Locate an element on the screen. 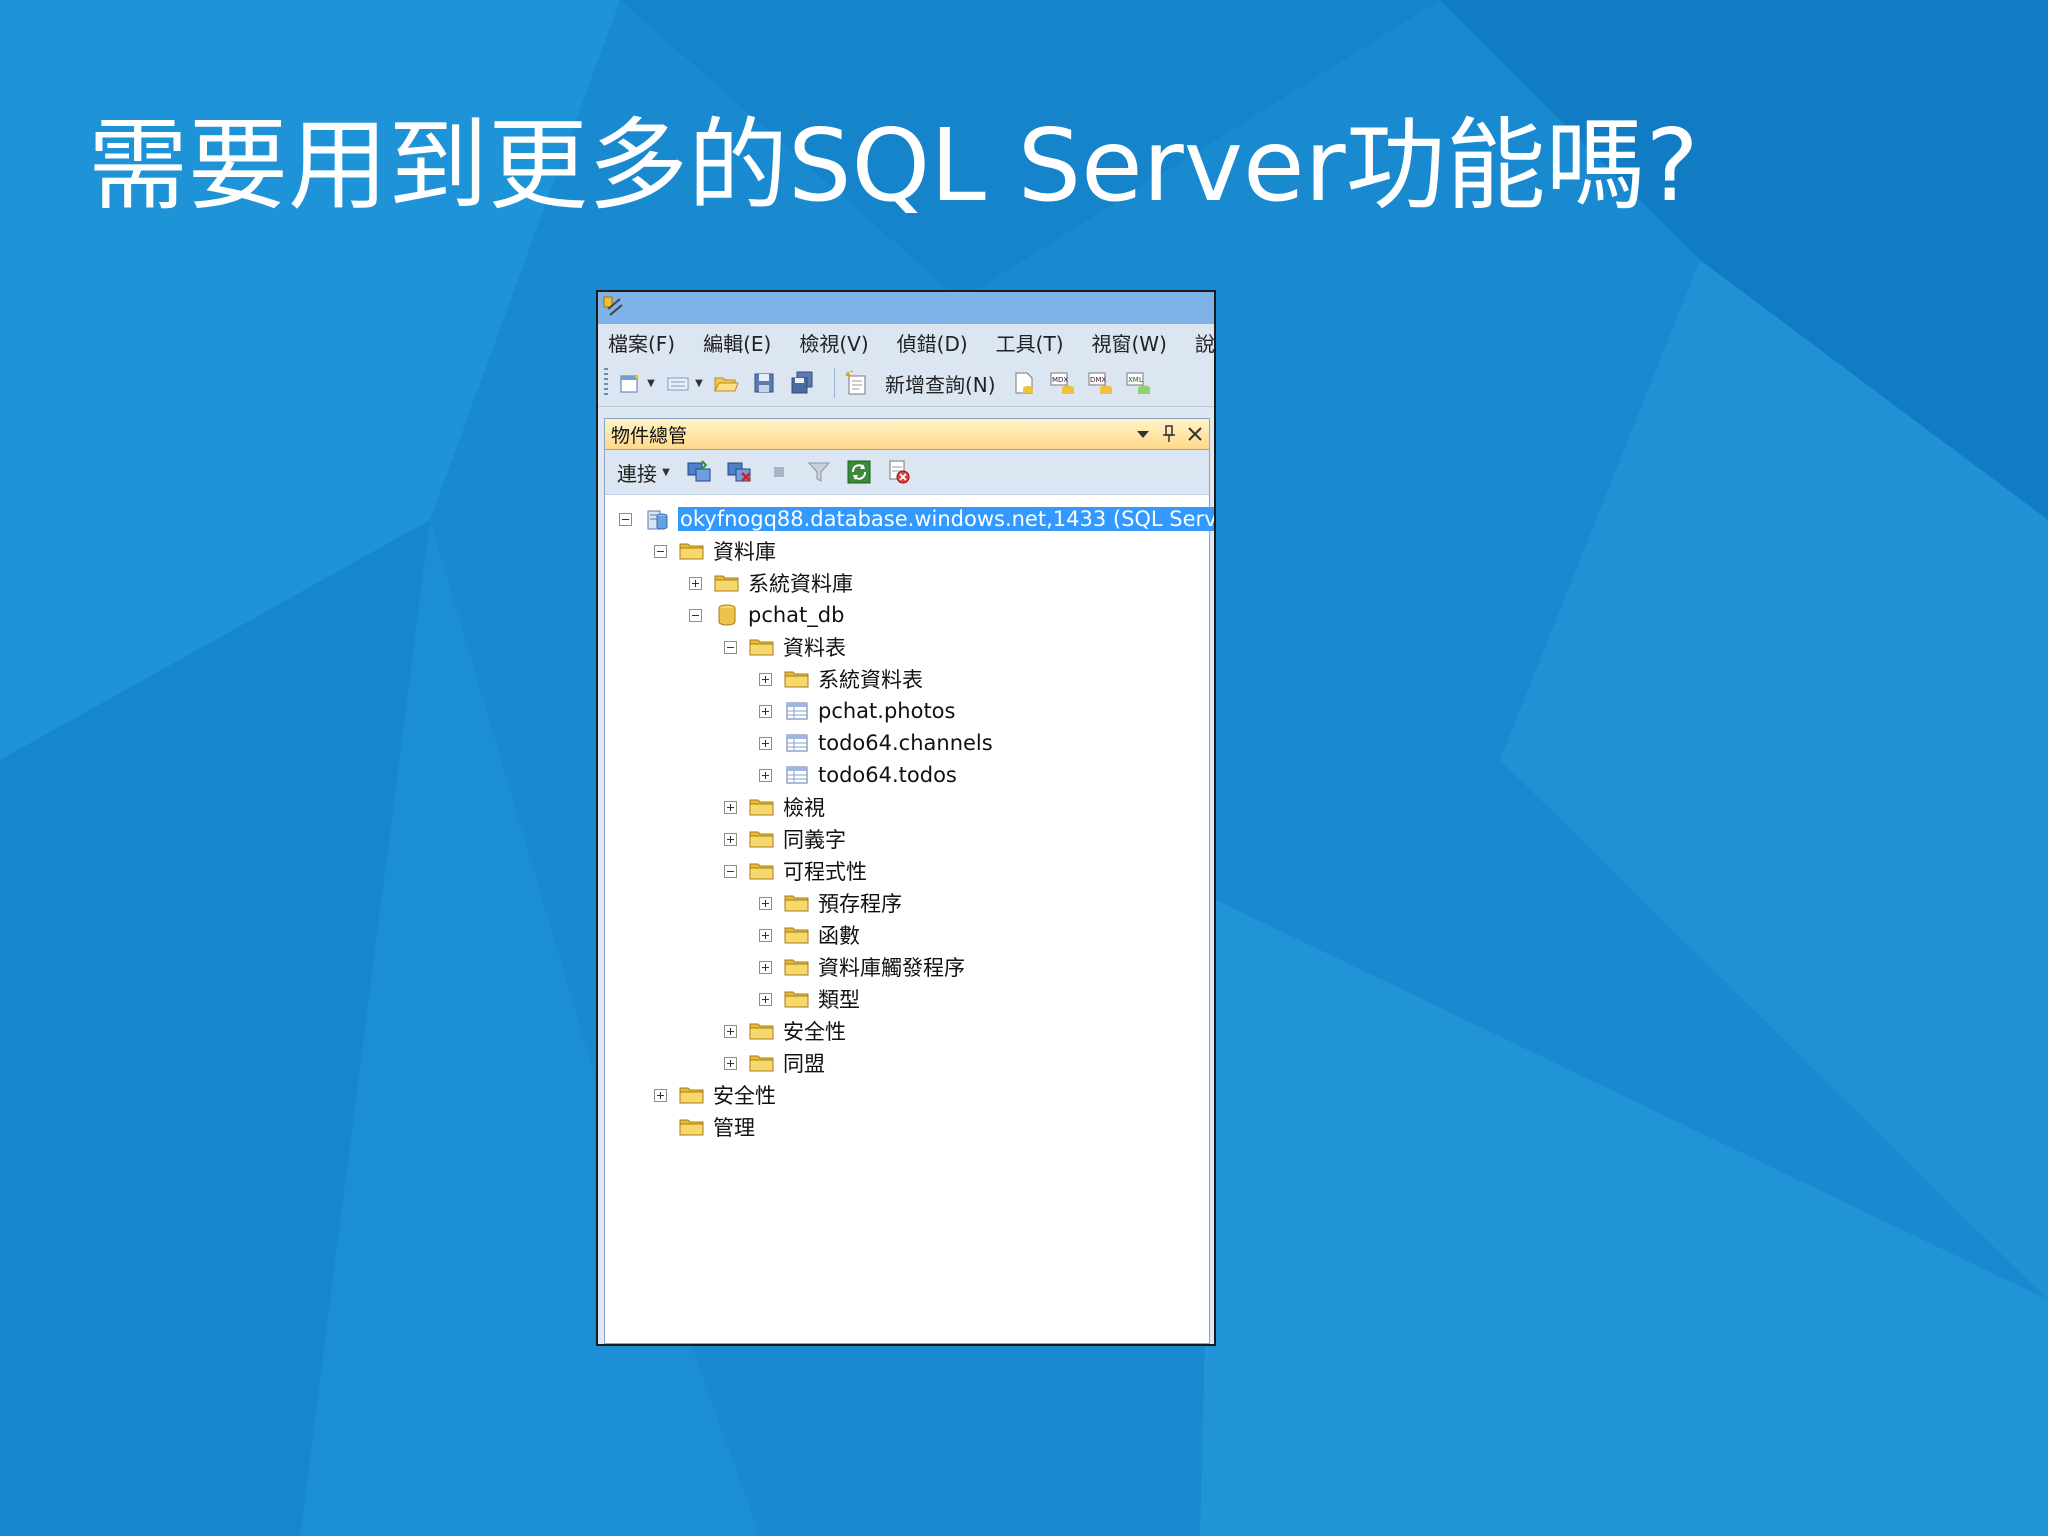 Image resolution: width=2048 pixels, height=1536 pixels. disconnect-server-icon is located at coordinates (739, 472).